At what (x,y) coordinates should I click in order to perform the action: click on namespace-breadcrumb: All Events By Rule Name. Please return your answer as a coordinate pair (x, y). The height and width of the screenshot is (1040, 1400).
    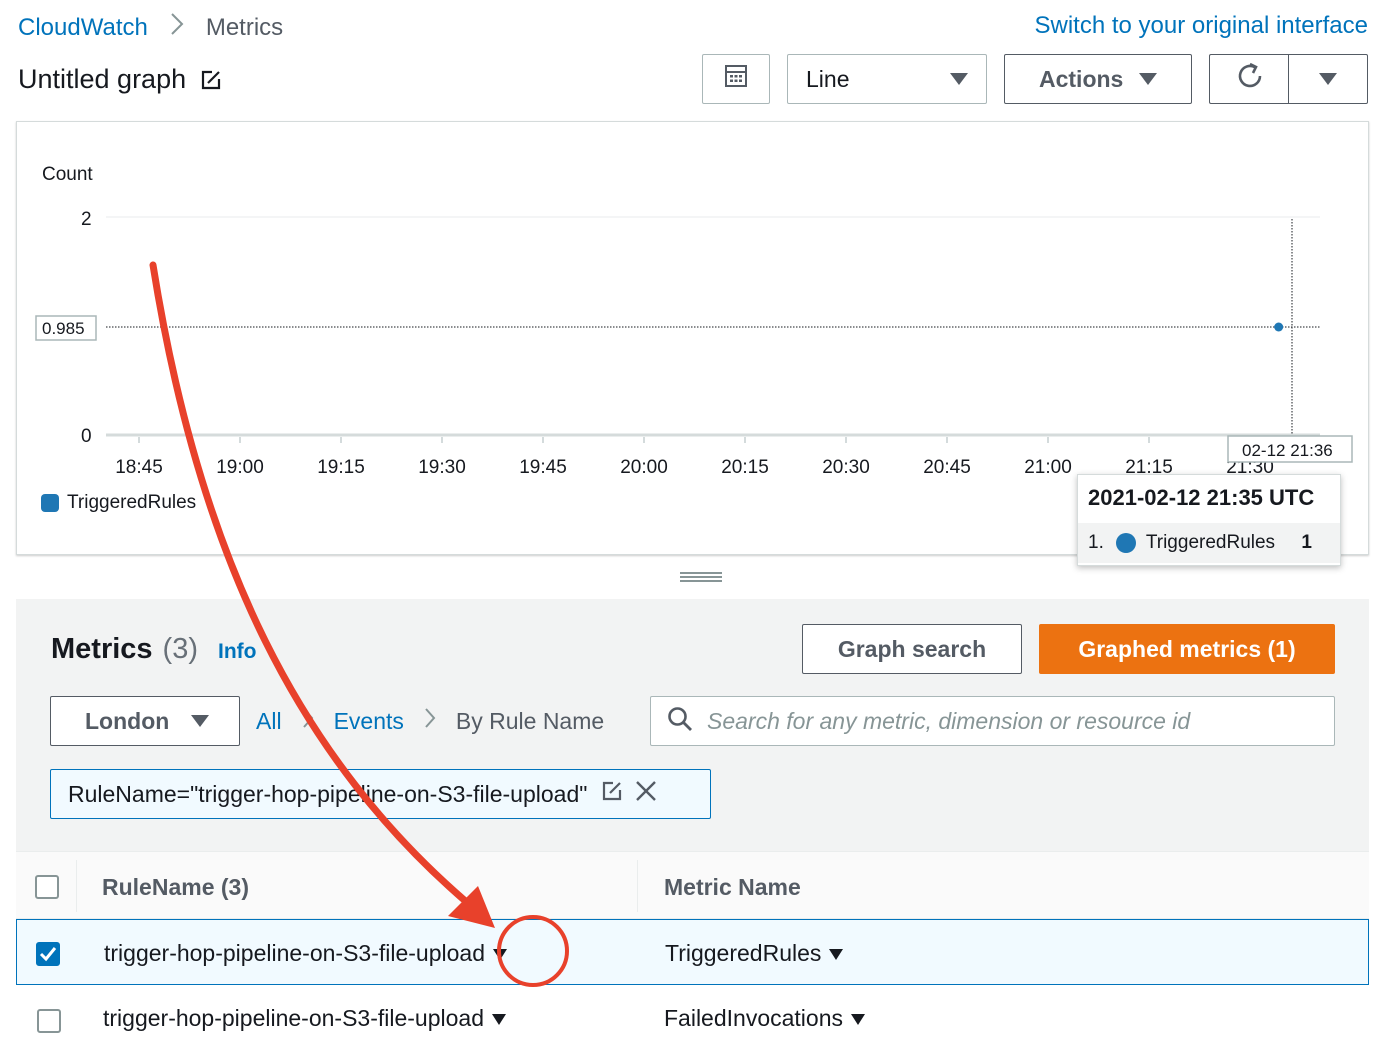
    Looking at the image, I should click on (430, 721).